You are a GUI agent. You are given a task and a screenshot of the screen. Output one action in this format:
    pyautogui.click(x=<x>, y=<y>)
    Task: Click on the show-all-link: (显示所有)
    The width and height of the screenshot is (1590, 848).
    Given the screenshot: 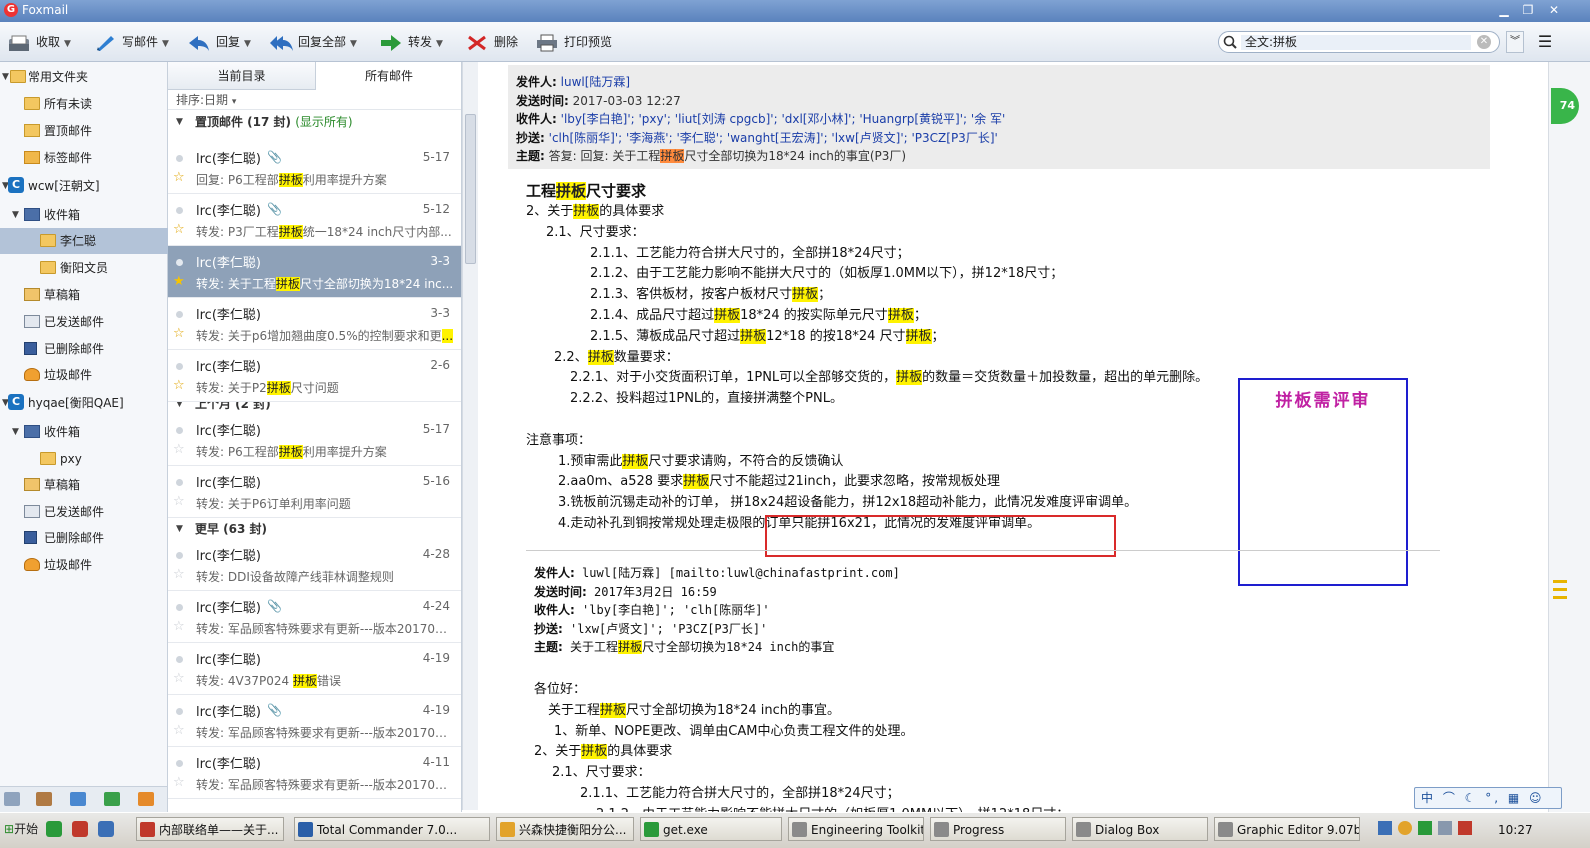 What is the action you would take?
    pyautogui.click(x=323, y=122)
    